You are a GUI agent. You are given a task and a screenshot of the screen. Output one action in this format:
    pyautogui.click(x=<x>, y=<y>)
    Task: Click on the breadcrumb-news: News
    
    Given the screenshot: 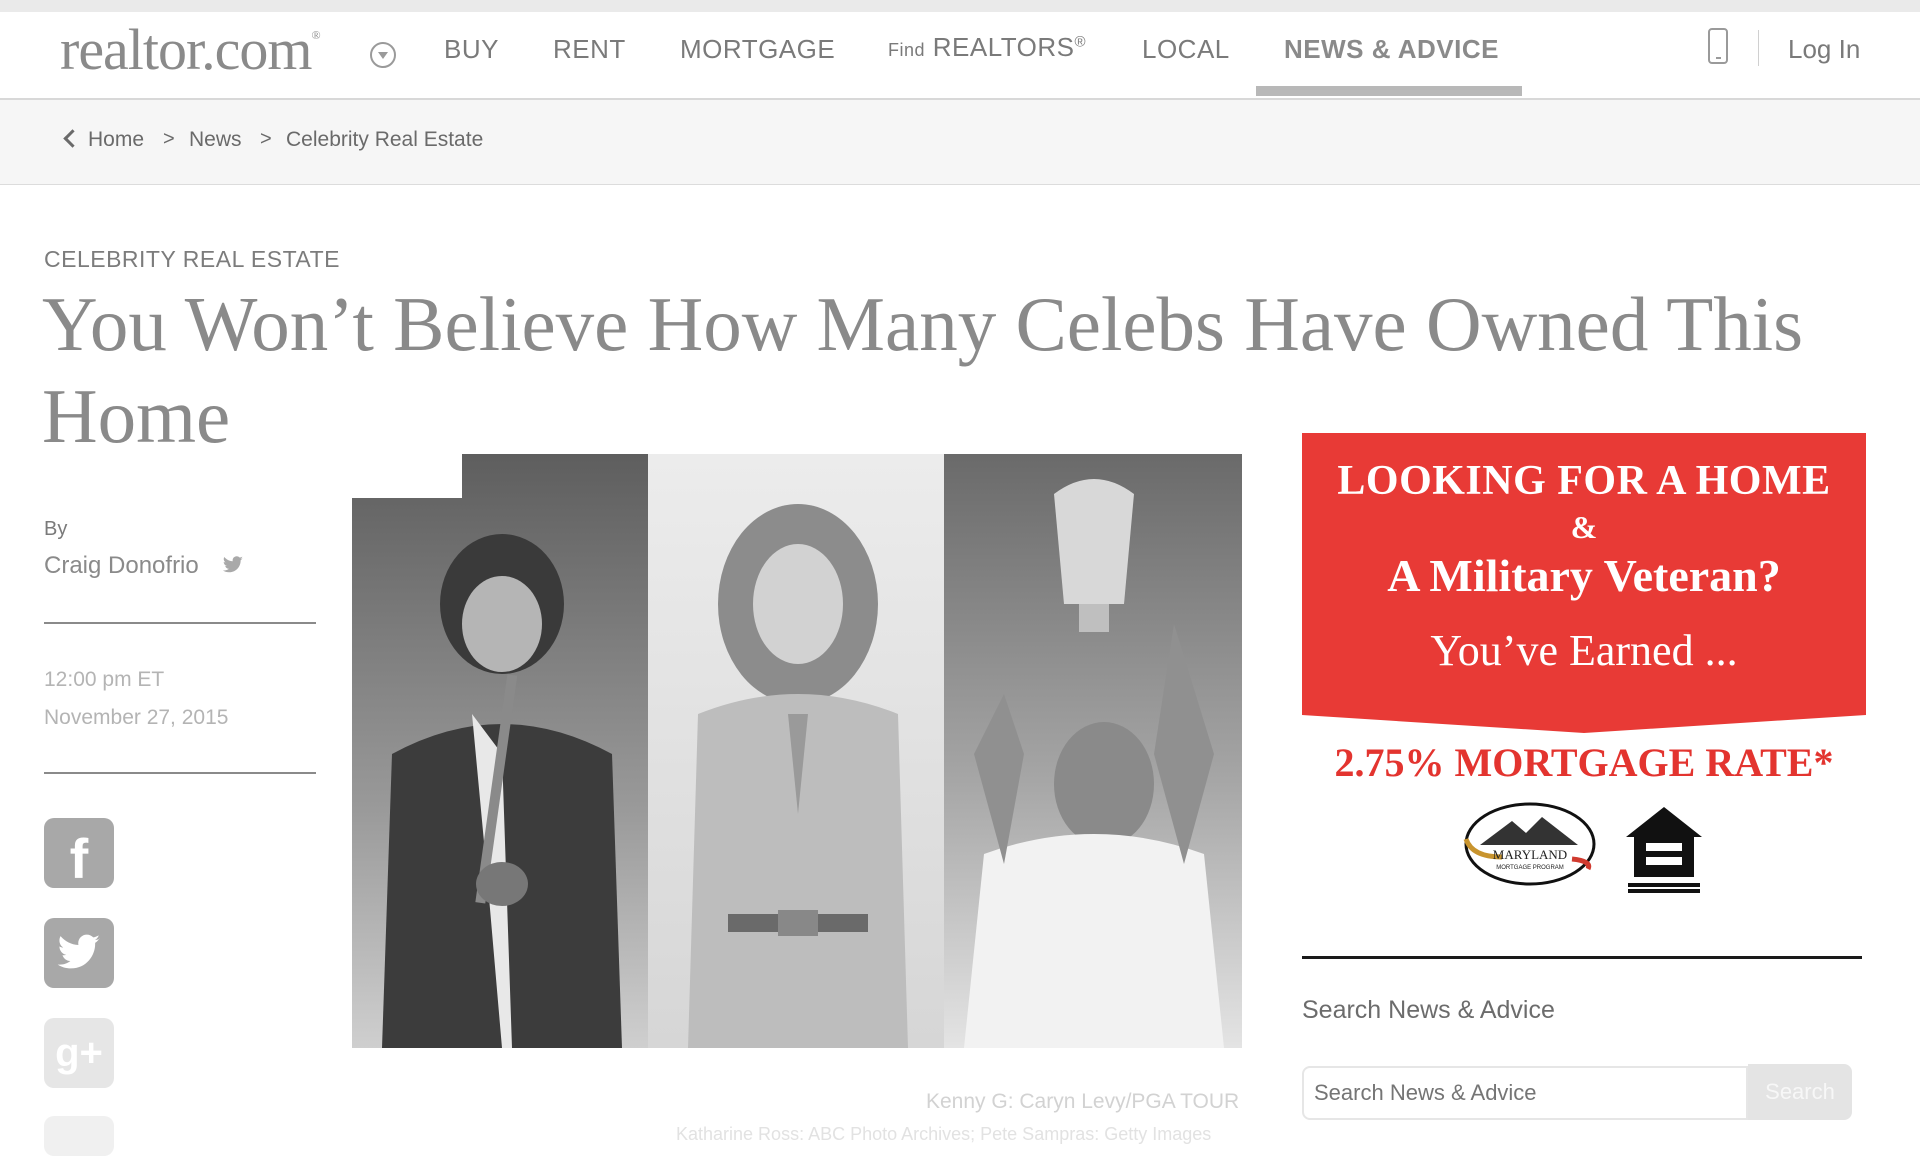 What is the action you would take?
    pyautogui.click(x=215, y=140)
    